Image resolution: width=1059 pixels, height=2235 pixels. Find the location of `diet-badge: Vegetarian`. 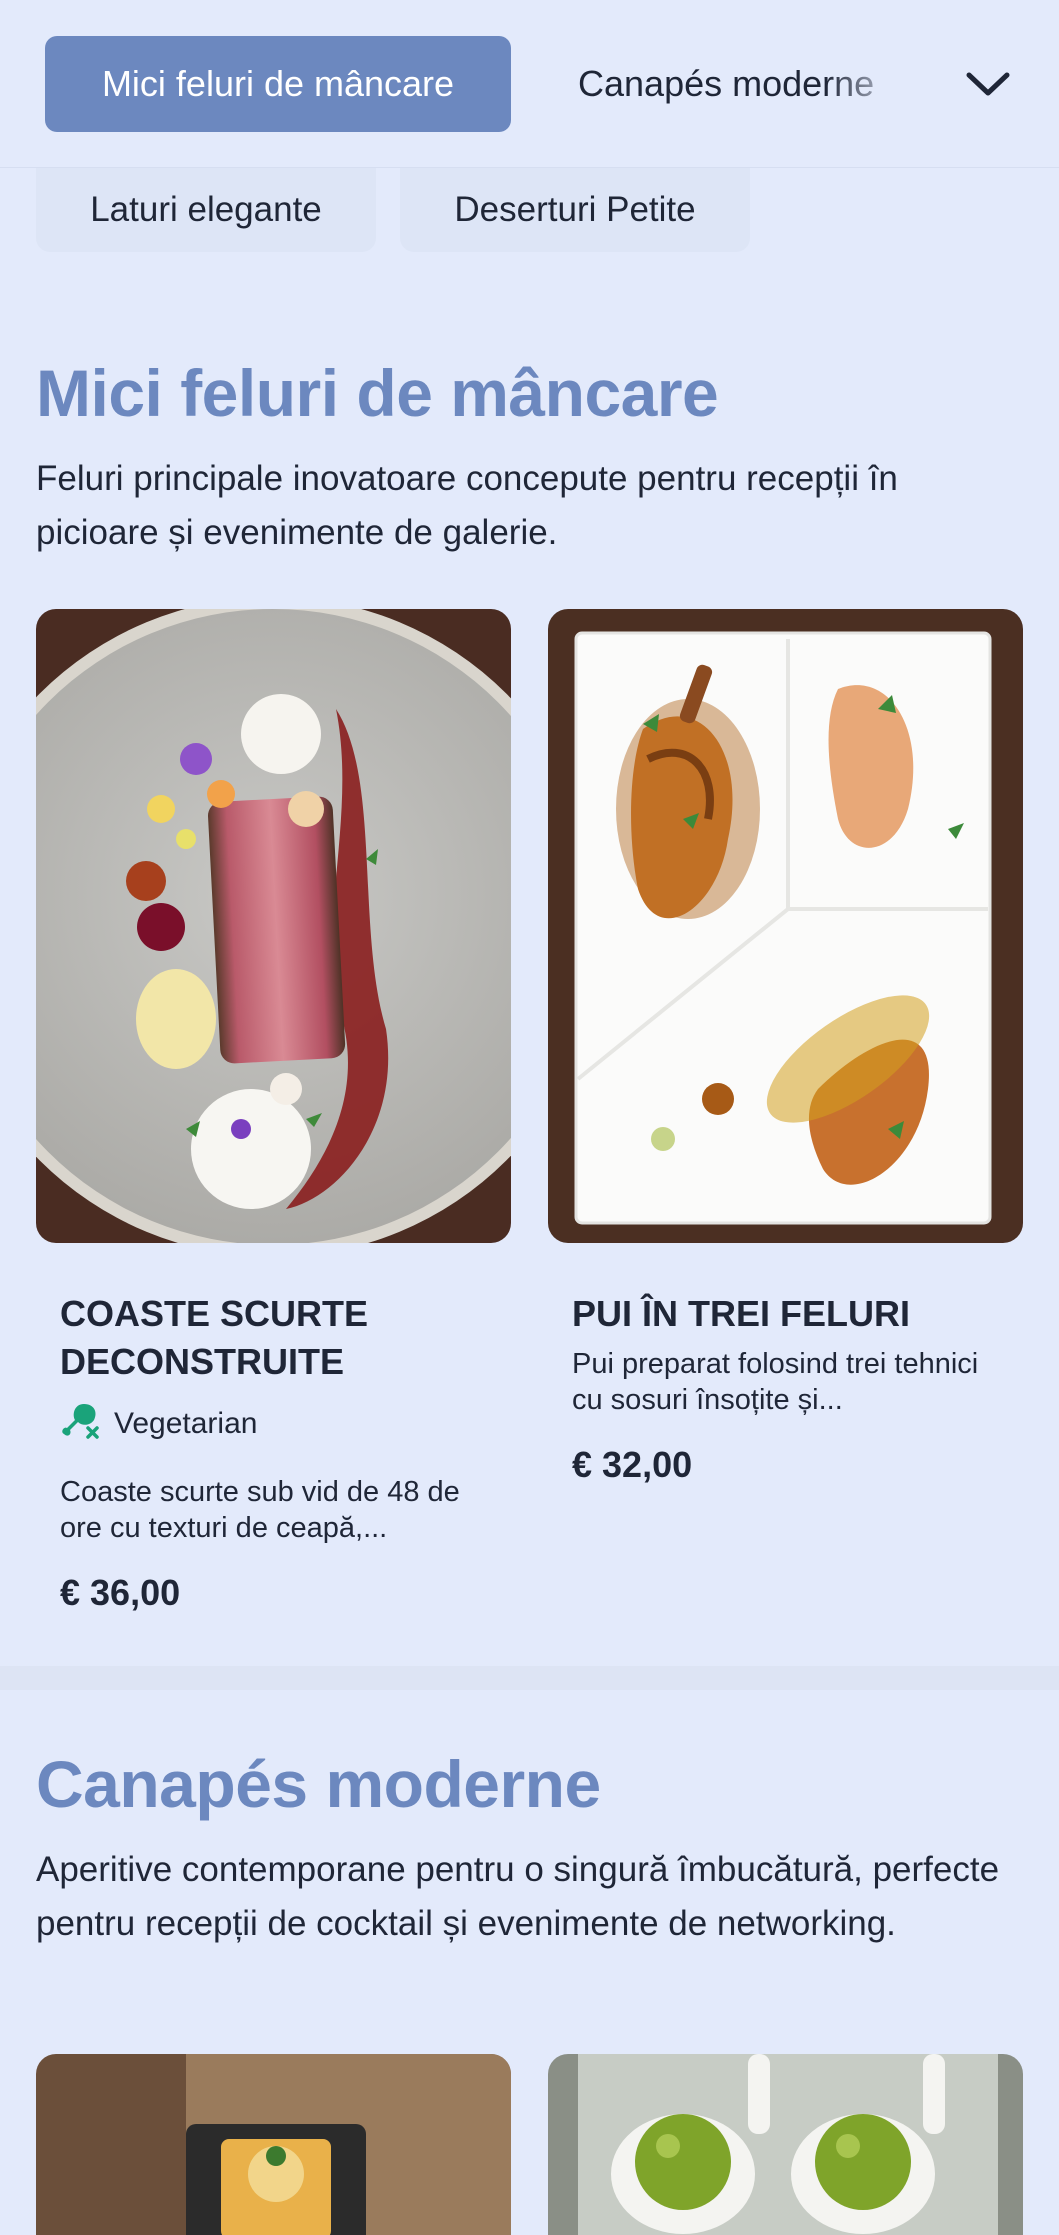

diet-badge: Vegetarian is located at coordinates (158, 1424).